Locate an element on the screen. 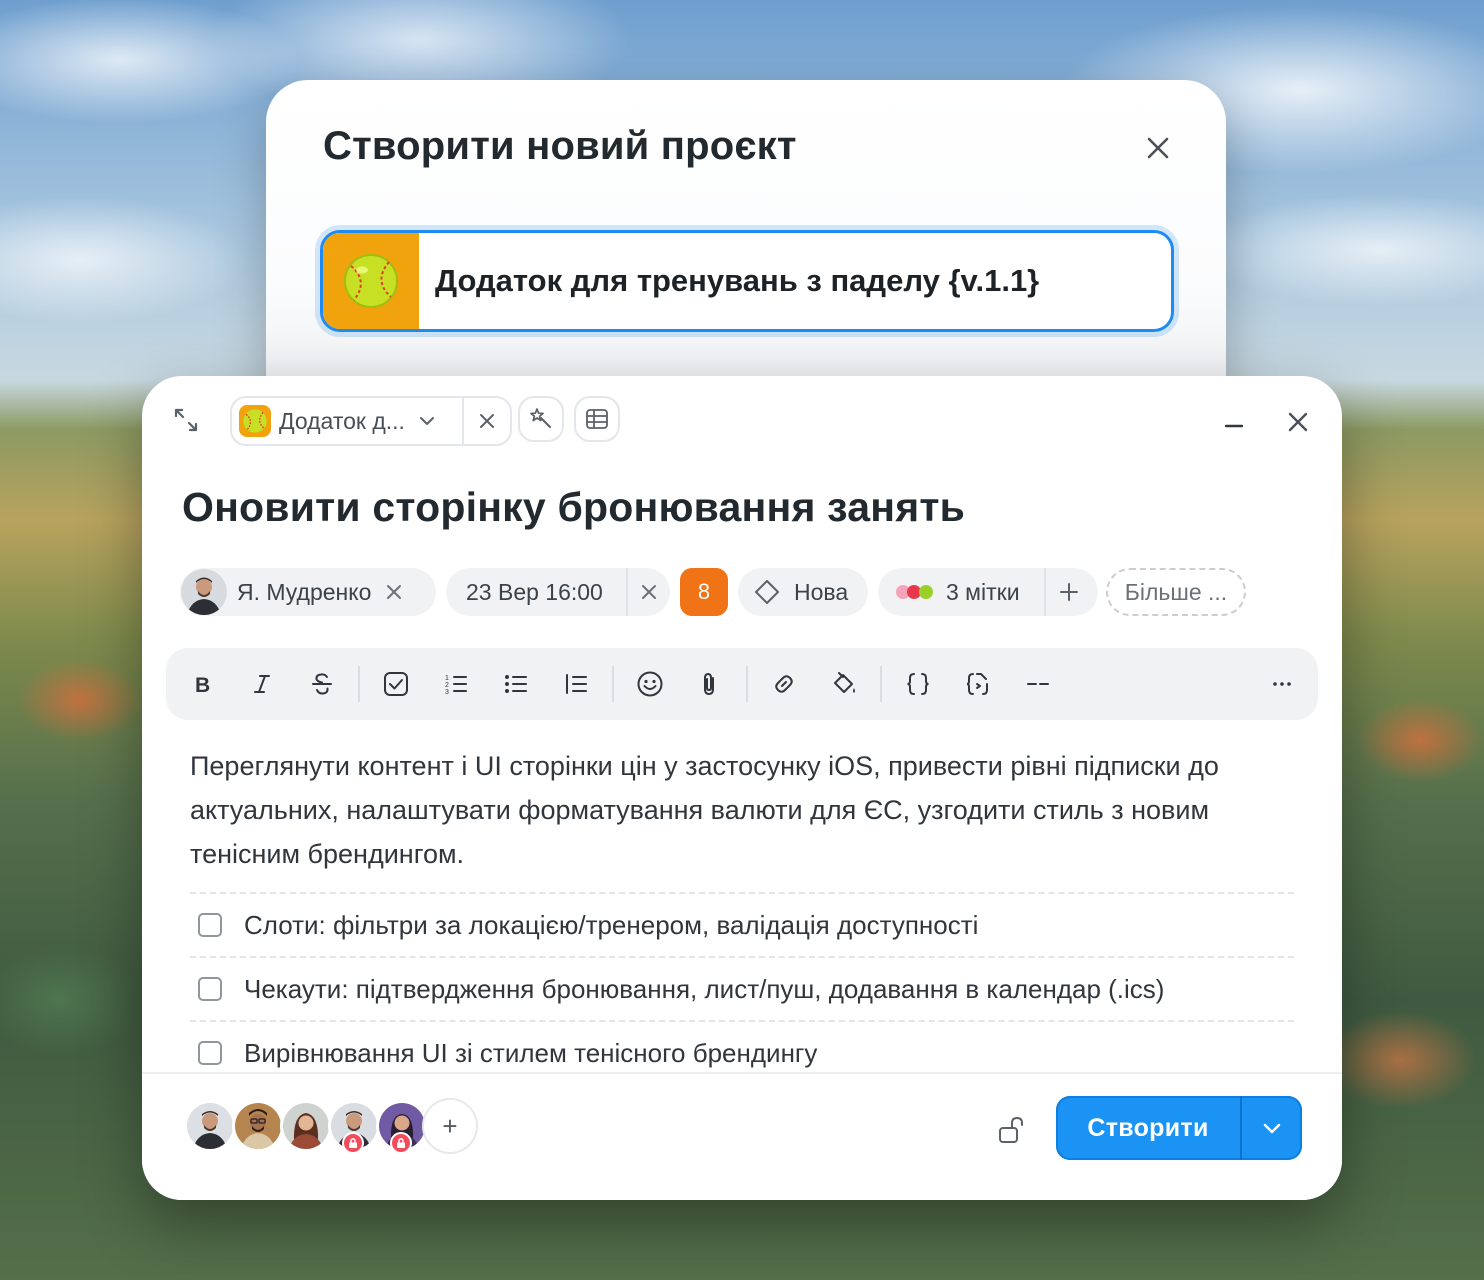 The width and height of the screenshot is (1484, 1280). add-label-button is located at coordinates (1069, 592).